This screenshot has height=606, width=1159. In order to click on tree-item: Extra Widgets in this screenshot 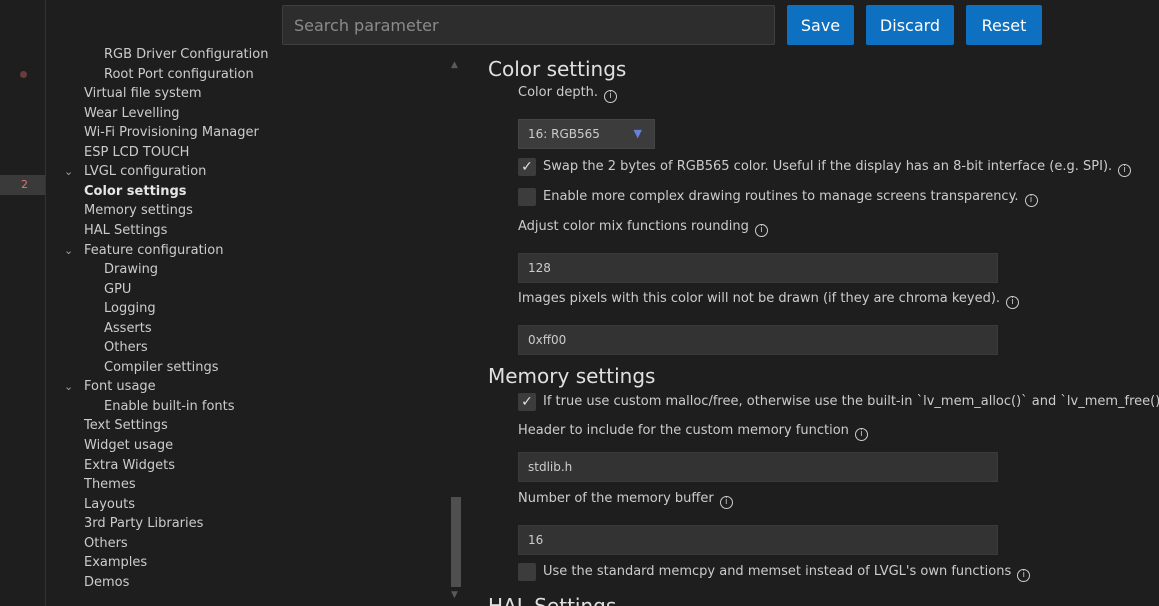, I will do `click(129, 465)`.